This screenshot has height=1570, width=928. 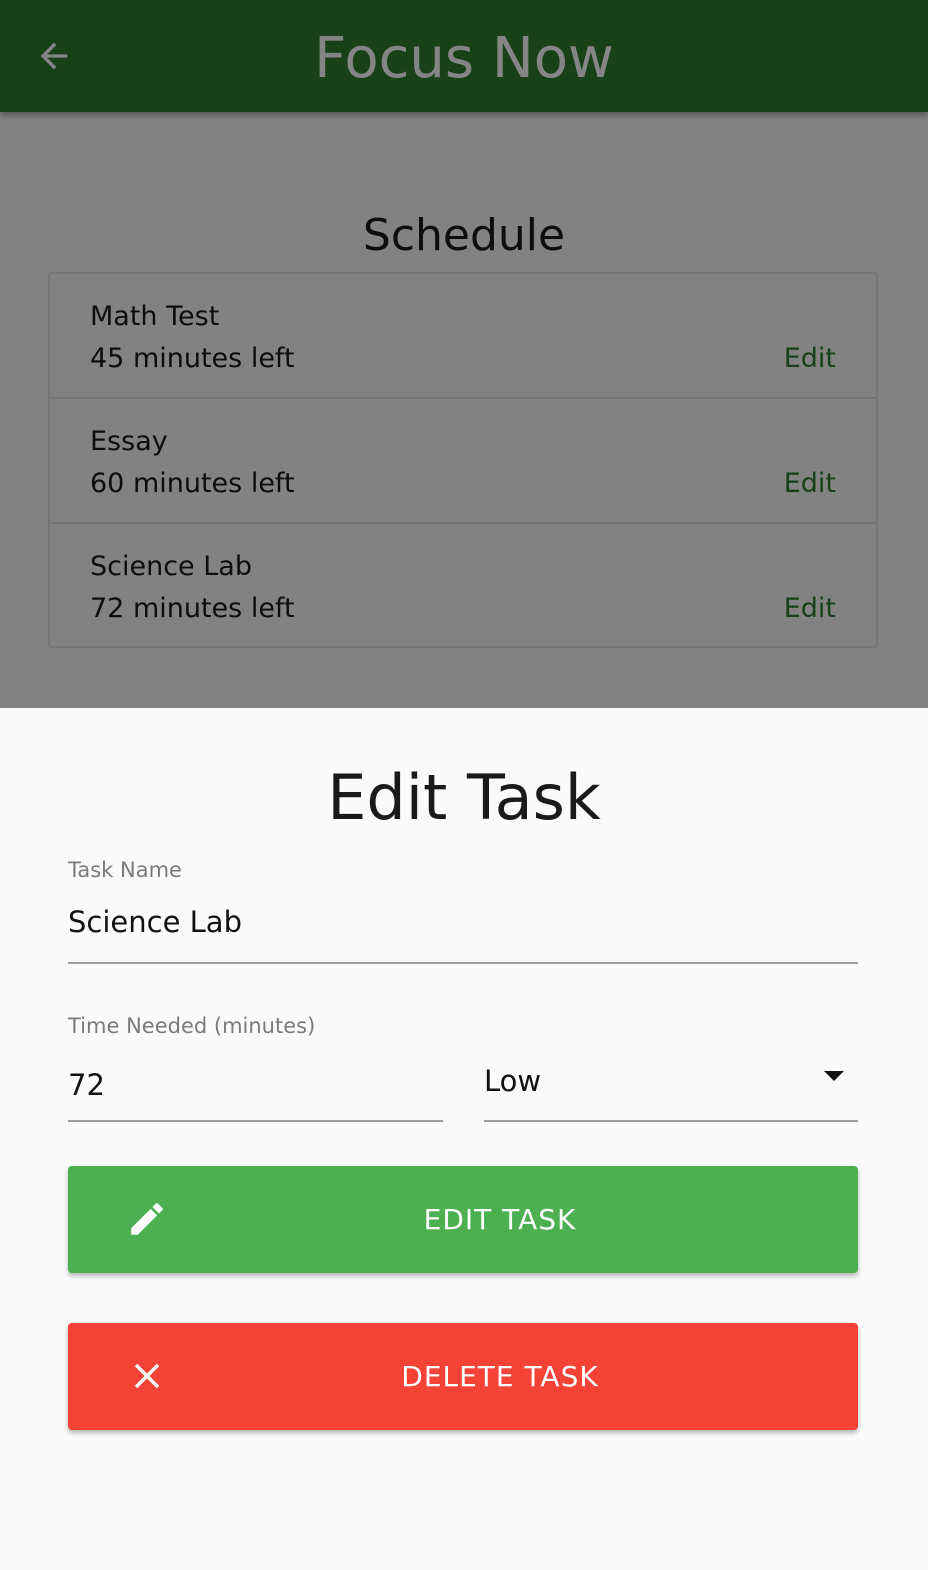 What do you see at coordinates (192, 1026) in the screenshot?
I see `time-needed-label: Time Needed (minutes)` at bounding box center [192, 1026].